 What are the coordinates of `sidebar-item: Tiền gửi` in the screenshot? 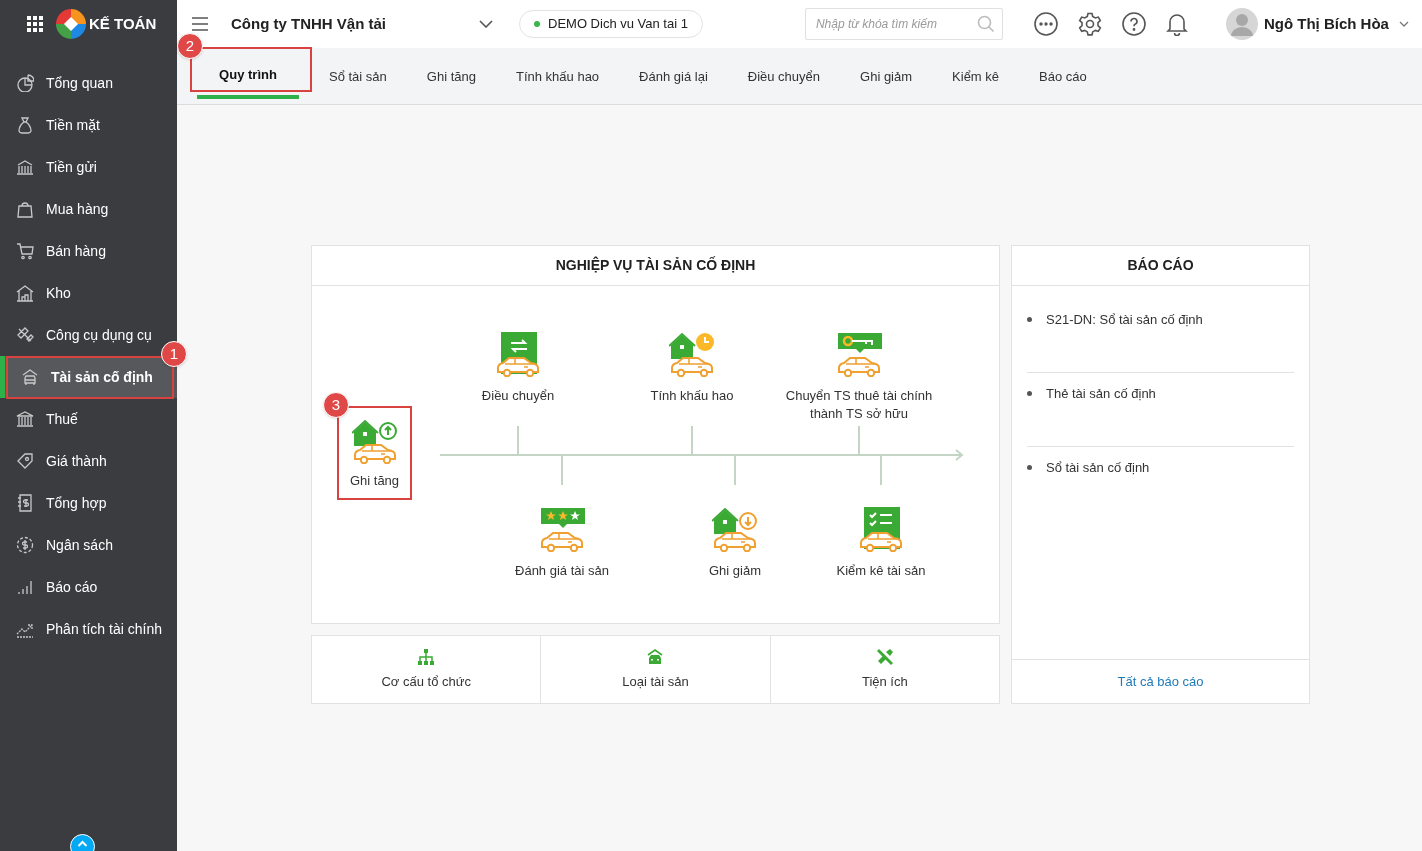 It's located at (50, 167).